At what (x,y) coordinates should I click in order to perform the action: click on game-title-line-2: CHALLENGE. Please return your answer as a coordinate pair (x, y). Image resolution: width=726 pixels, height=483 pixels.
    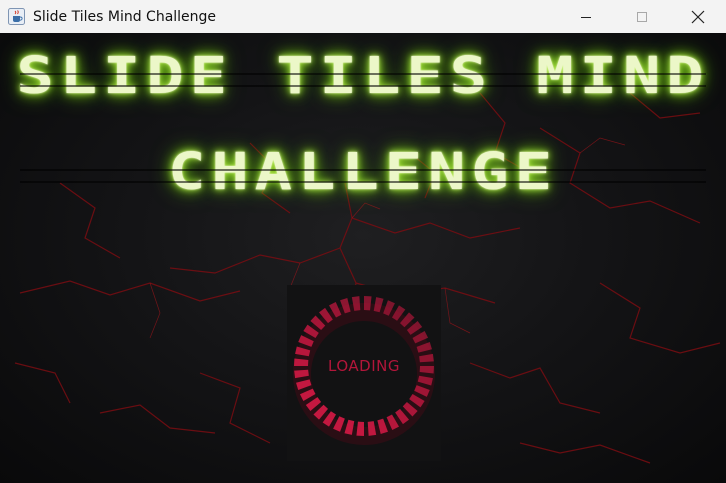
    Looking at the image, I should click on (363, 171).